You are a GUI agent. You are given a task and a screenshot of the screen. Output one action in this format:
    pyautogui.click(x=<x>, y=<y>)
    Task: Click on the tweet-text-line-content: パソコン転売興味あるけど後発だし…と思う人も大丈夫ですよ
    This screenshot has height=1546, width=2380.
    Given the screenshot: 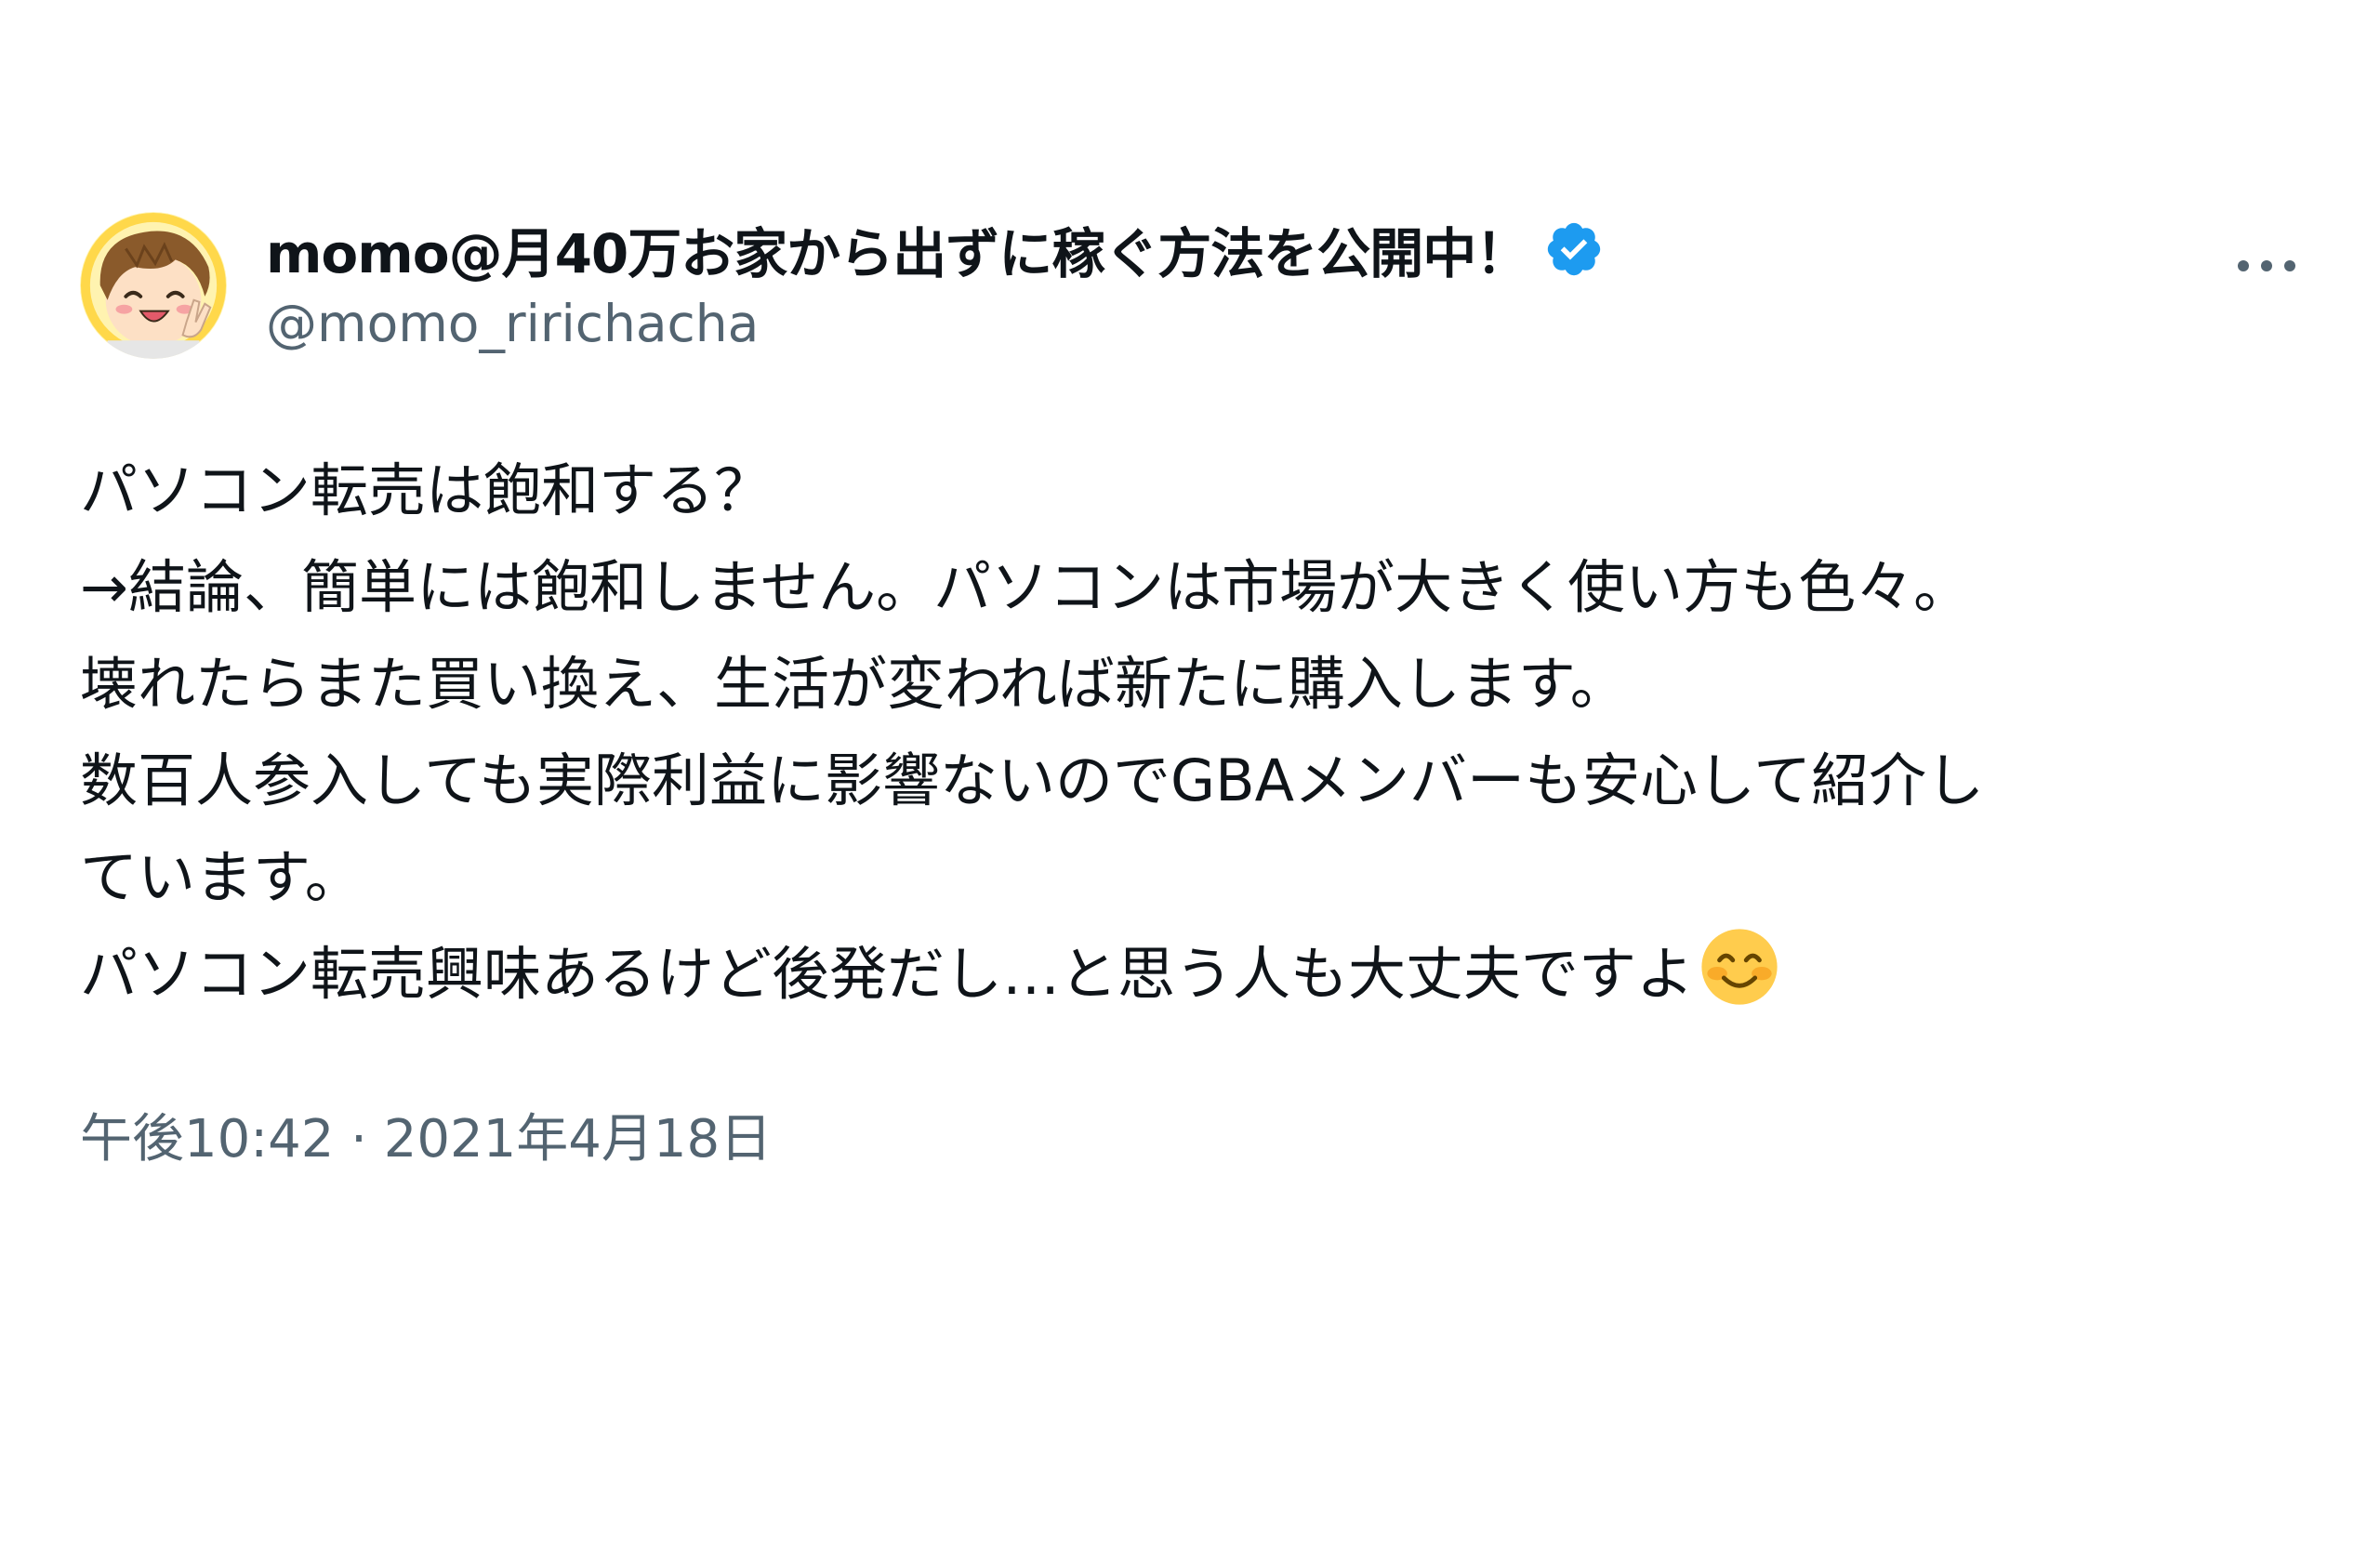 What is the action you would take?
    pyautogui.click(x=887, y=974)
    